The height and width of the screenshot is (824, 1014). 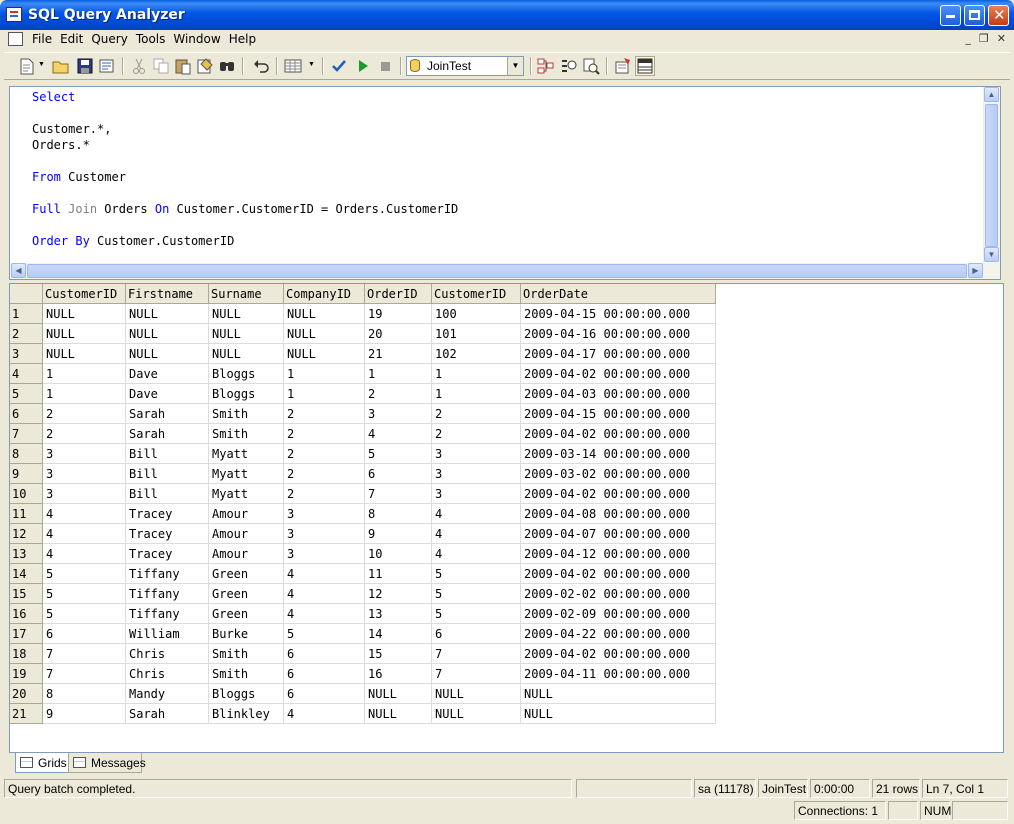 I want to click on code-line: Orders.*, so click(x=245, y=145).